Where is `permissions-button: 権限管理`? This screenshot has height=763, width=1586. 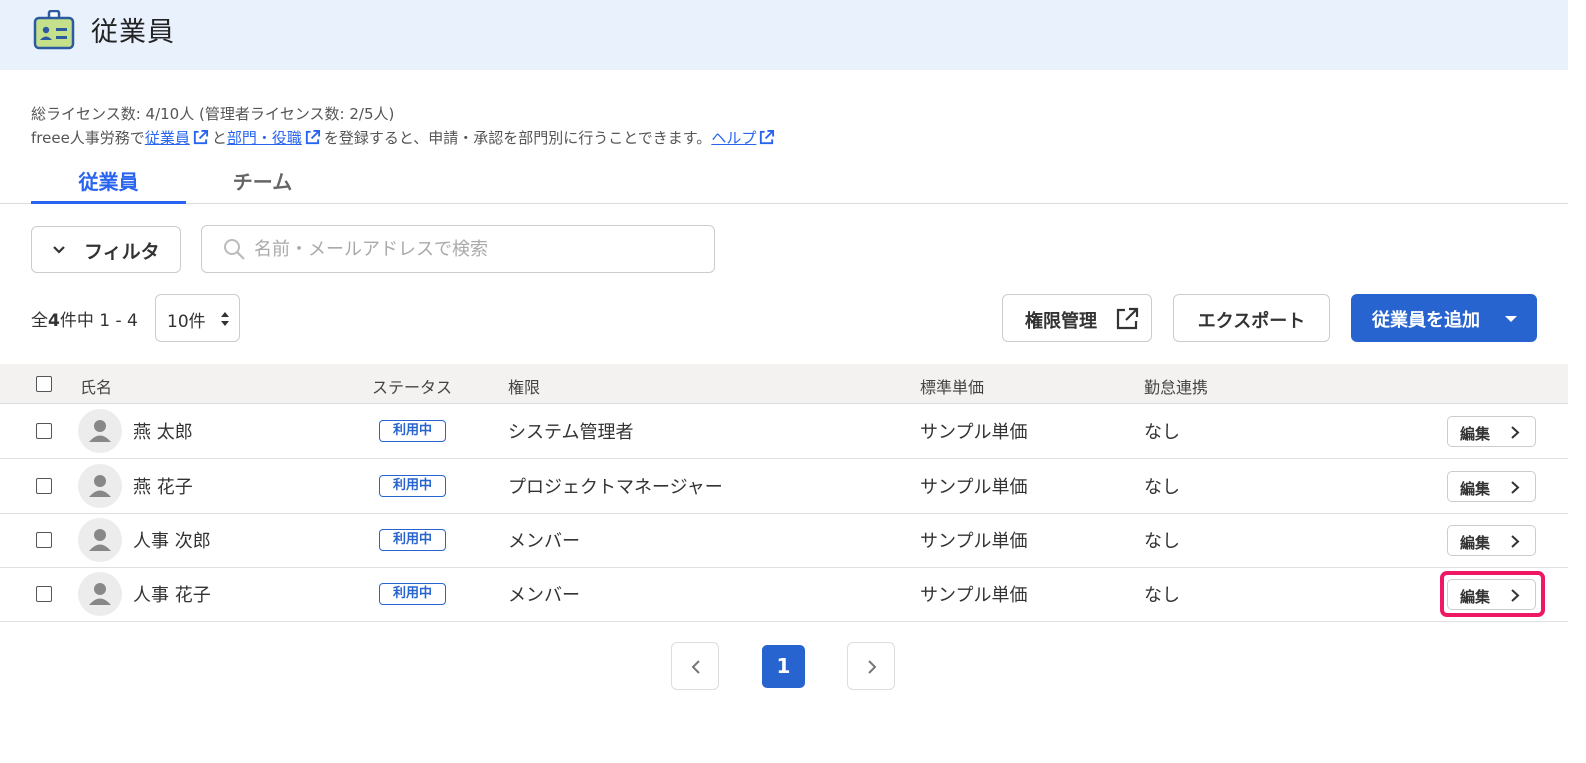
permissions-button: 権限管理 is located at coordinates (1077, 318).